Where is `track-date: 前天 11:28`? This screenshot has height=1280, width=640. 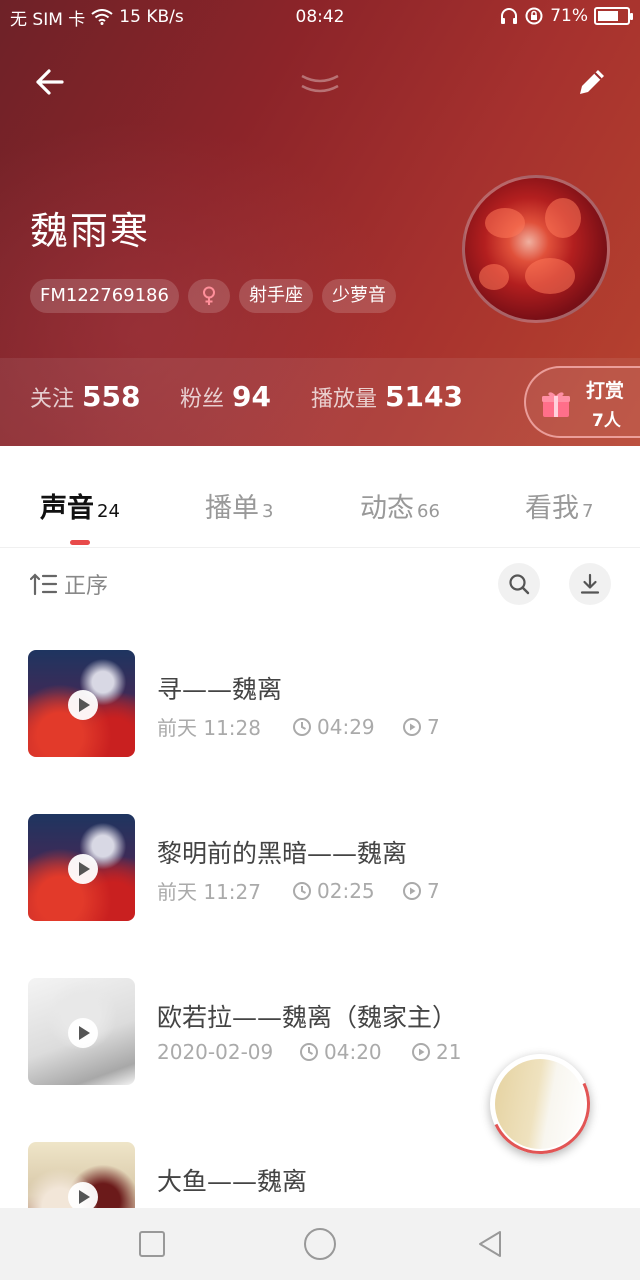 track-date: 前天 11:28 is located at coordinates (209, 728).